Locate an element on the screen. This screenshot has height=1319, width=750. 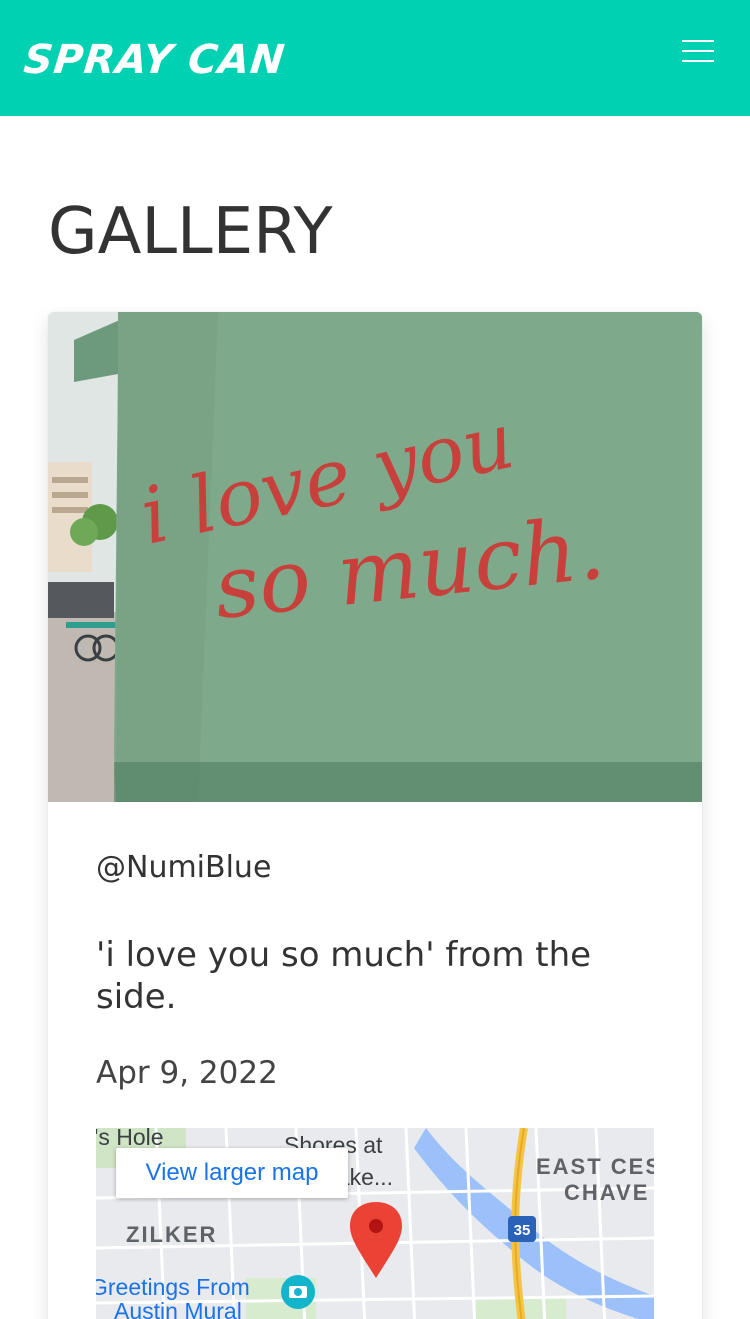
map-district-label: ZILKER is located at coordinates (172, 1234).